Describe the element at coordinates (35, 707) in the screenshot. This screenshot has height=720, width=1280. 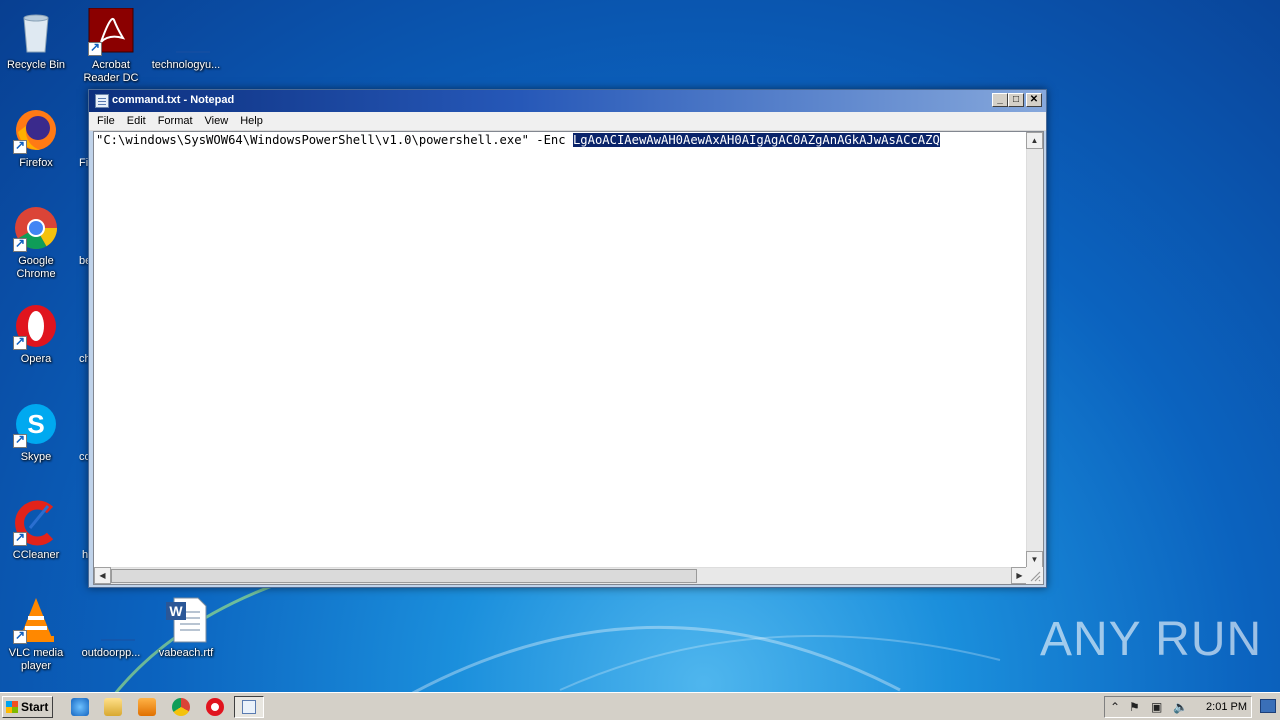
I see `start-label: Start` at that location.